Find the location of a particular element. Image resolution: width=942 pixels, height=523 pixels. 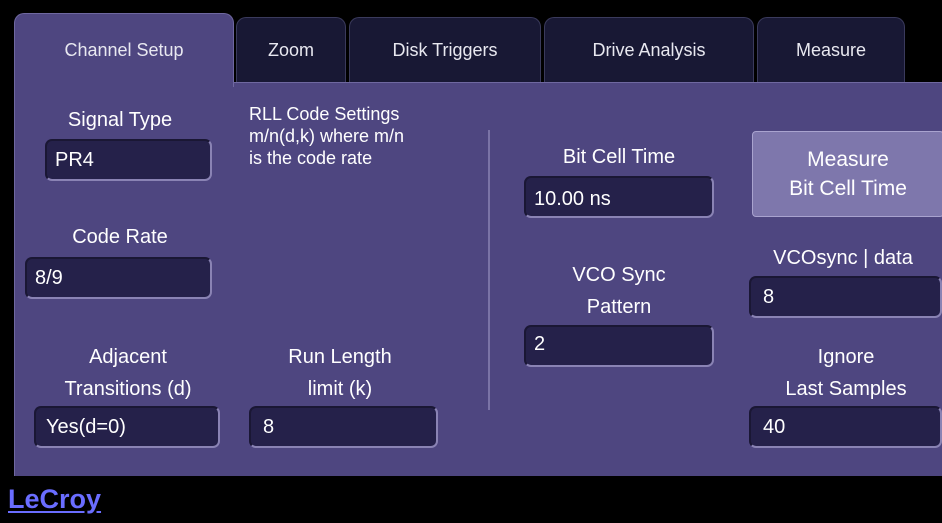

code-rate-label: Code Rate is located at coordinates (120, 237).